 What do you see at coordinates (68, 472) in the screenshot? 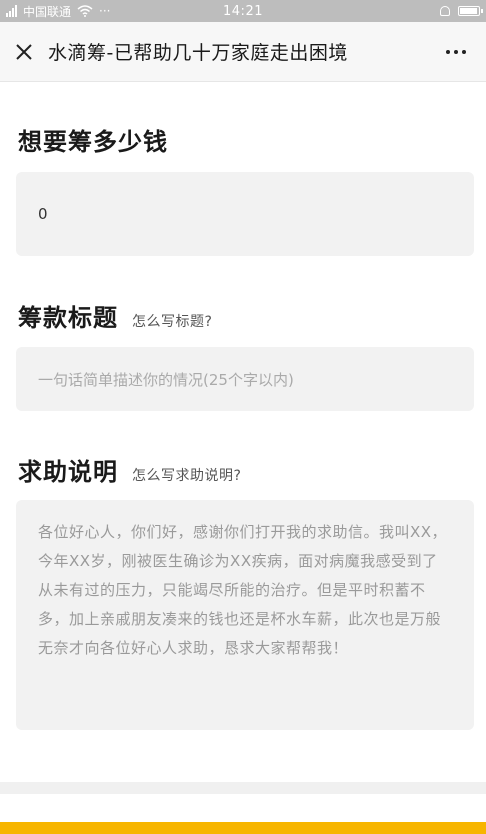
I see `description-heading-text: 求助说明` at bounding box center [68, 472].